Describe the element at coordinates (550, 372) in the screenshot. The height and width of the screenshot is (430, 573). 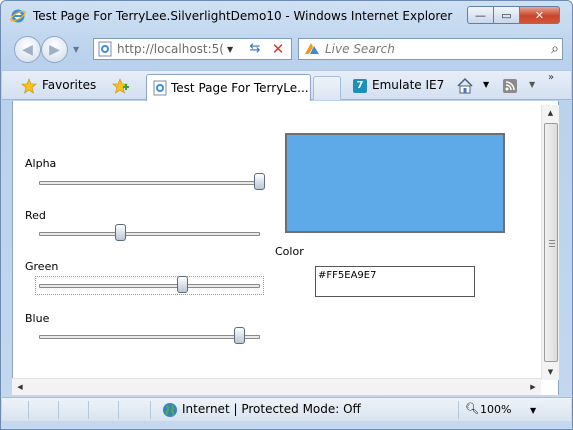
I see `scroll-down-icon: ▼` at that location.